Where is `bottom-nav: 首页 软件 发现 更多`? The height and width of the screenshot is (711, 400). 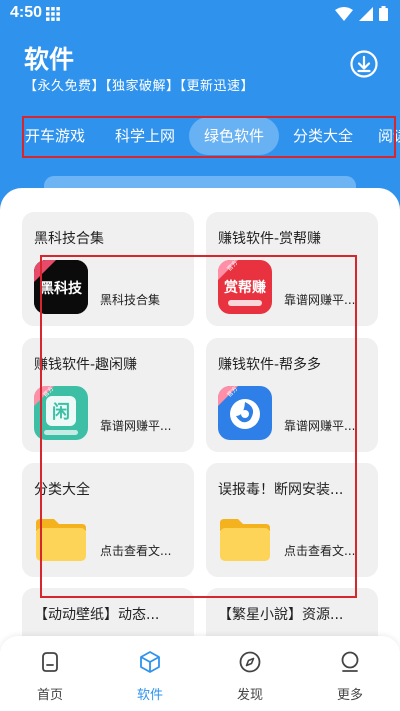
bottom-nav: 首页 软件 发现 更多 is located at coordinates (200, 673).